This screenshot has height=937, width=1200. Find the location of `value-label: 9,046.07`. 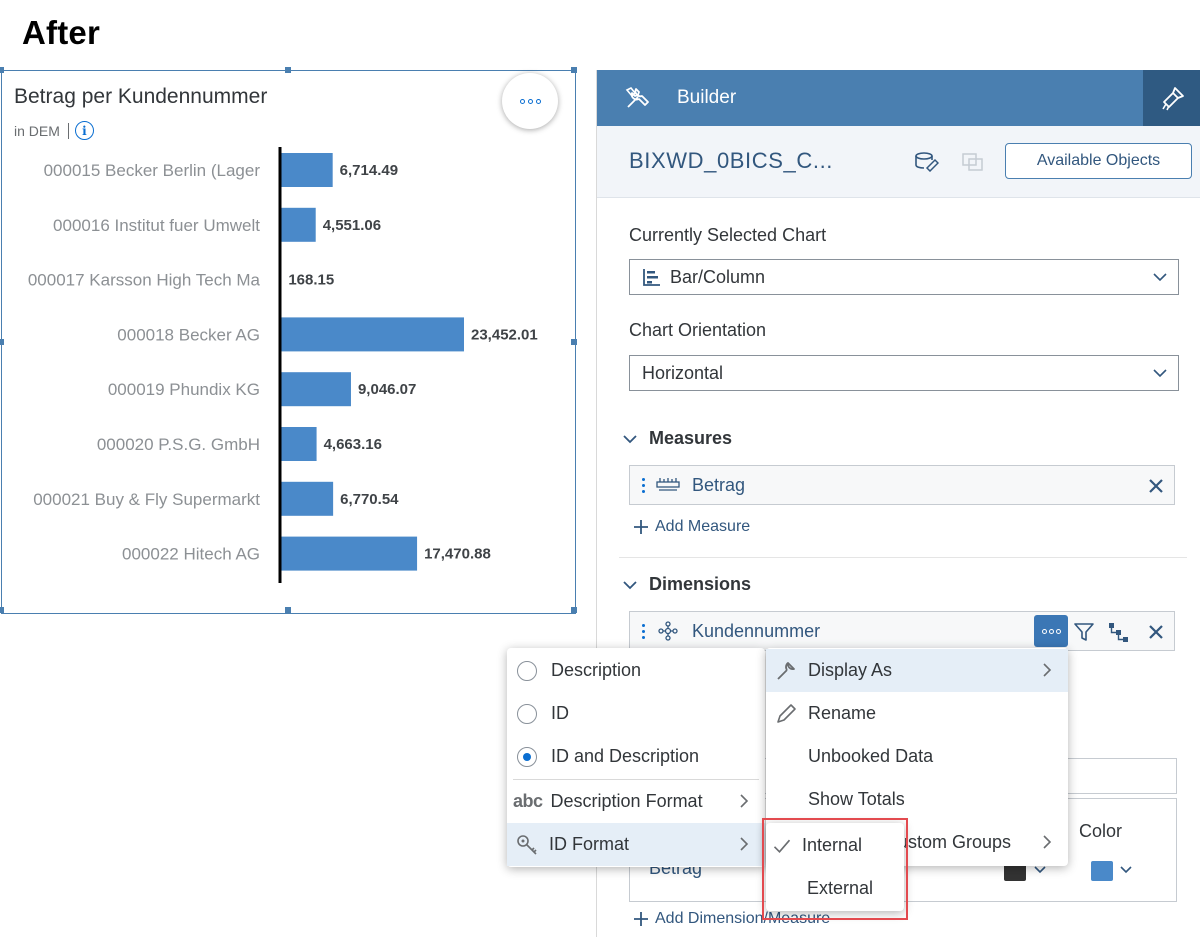

value-label: 9,046.07 is located at coordinates (387, 389).